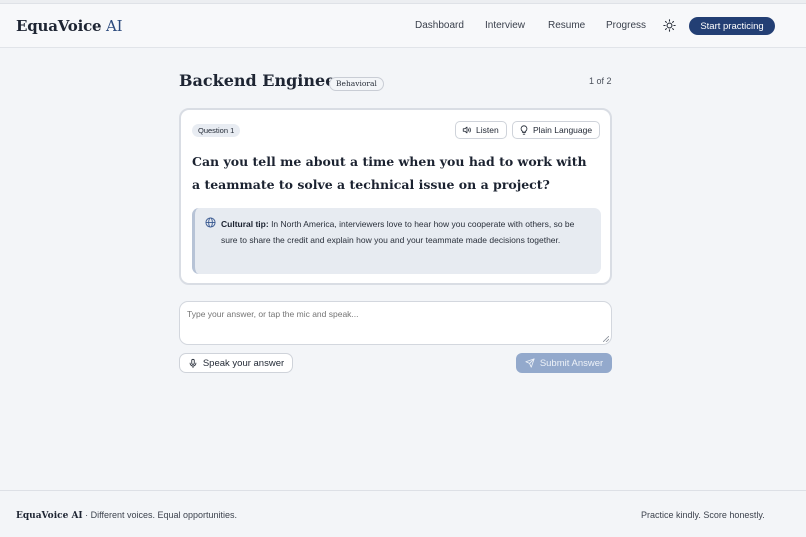 Image resolution: width=806 pixels, height=537 pixels. I want to click on logo-ai-text: AI, so click(112, 26).